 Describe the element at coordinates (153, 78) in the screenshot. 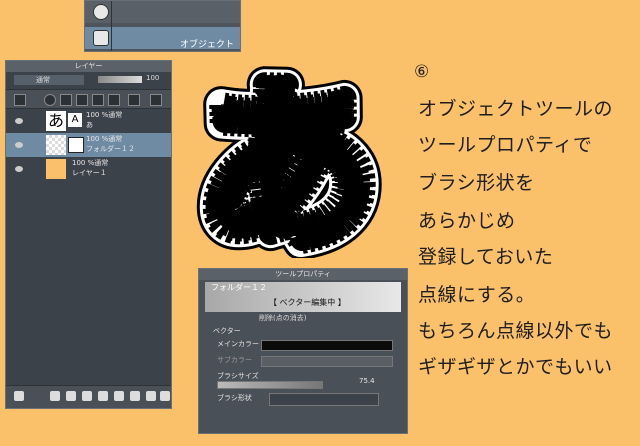

I see `opacity-value: 100` at that location.